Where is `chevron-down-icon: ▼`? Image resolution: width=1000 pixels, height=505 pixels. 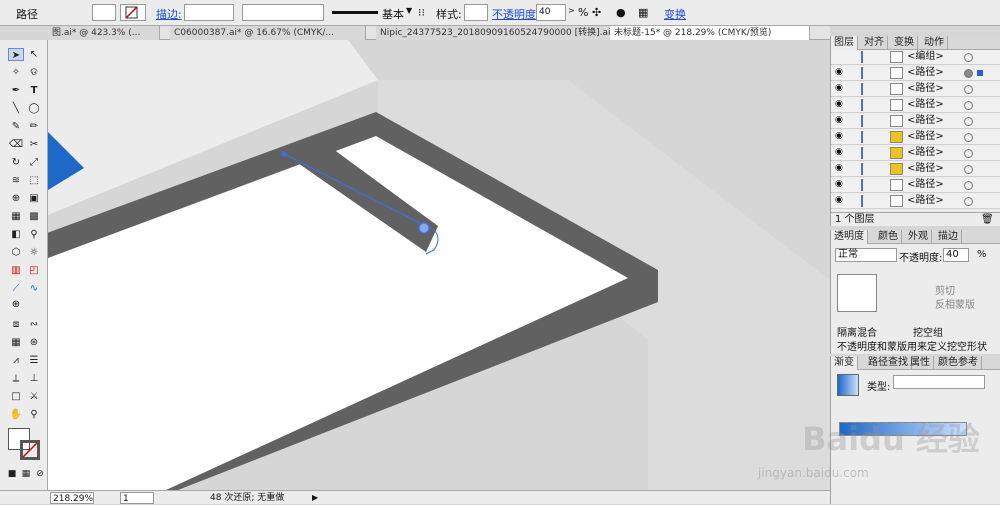
chevron-down-icon: ▼ is located at coordinates (409, 10).